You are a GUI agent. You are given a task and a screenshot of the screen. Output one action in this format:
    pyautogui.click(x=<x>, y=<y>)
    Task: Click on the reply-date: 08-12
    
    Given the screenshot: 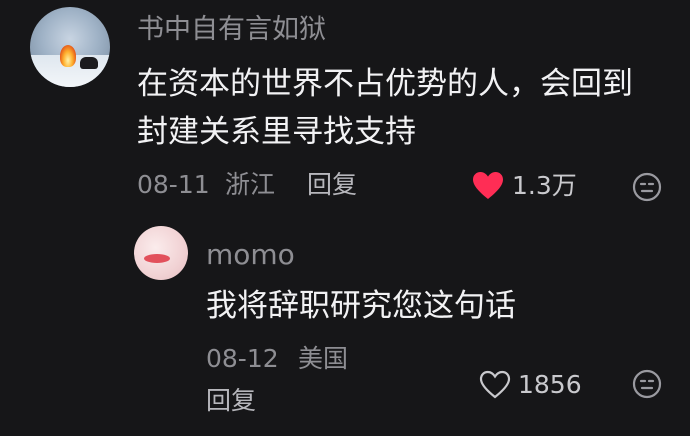 What is the action you would take?
    pyautogui.click(x=242, y=358)
    